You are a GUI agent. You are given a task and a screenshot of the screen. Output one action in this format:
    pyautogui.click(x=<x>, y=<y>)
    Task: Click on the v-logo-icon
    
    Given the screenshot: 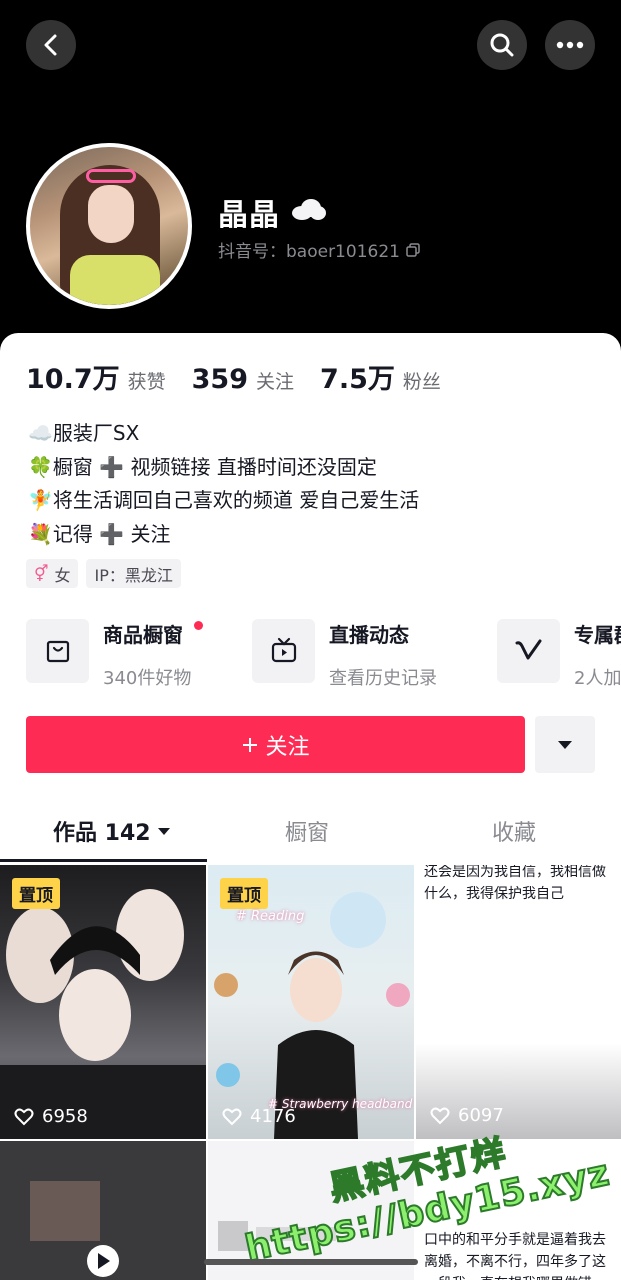 What is the action you would take?
    pyautogui.click(x=528, y=649)
    